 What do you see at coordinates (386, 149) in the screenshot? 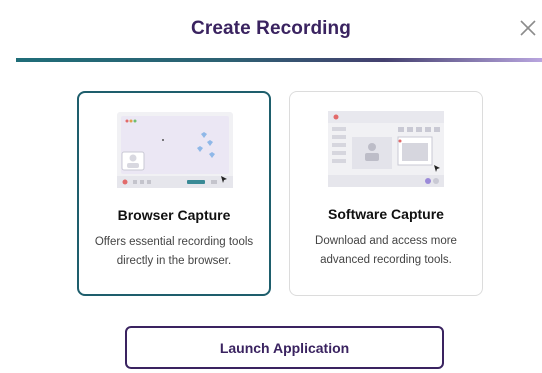
I see `software-capture-illustration` at bounding box center [386, 149].